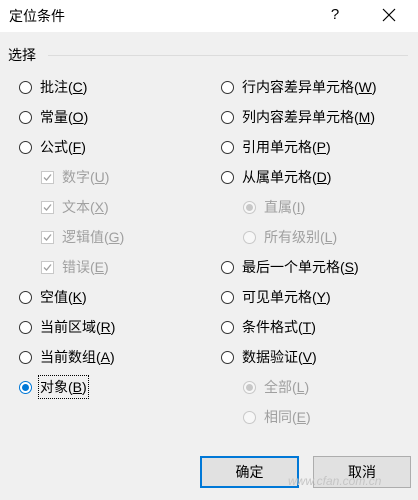 This screenshot has width=418, height=500. Describe the element at coordinates (63, 297) in the screenshot. I see `option-label: 空值(K)` at that location.